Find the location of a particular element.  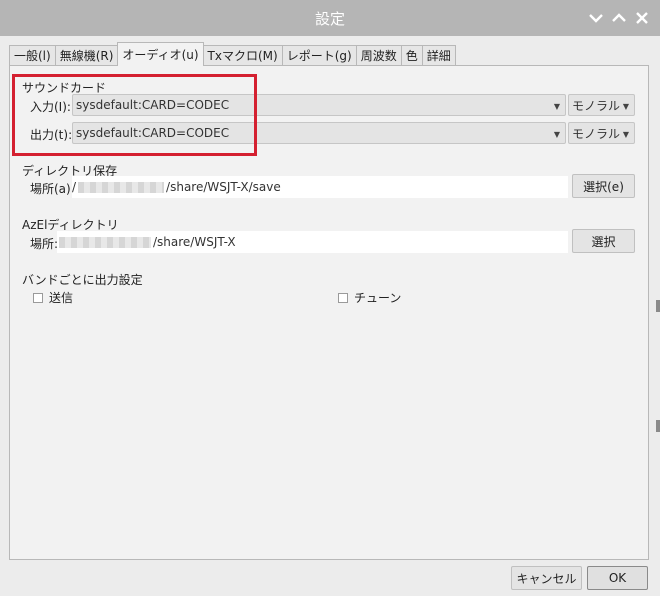

azel-dir-select-button: 選択 is located at coordinates (603, 241).